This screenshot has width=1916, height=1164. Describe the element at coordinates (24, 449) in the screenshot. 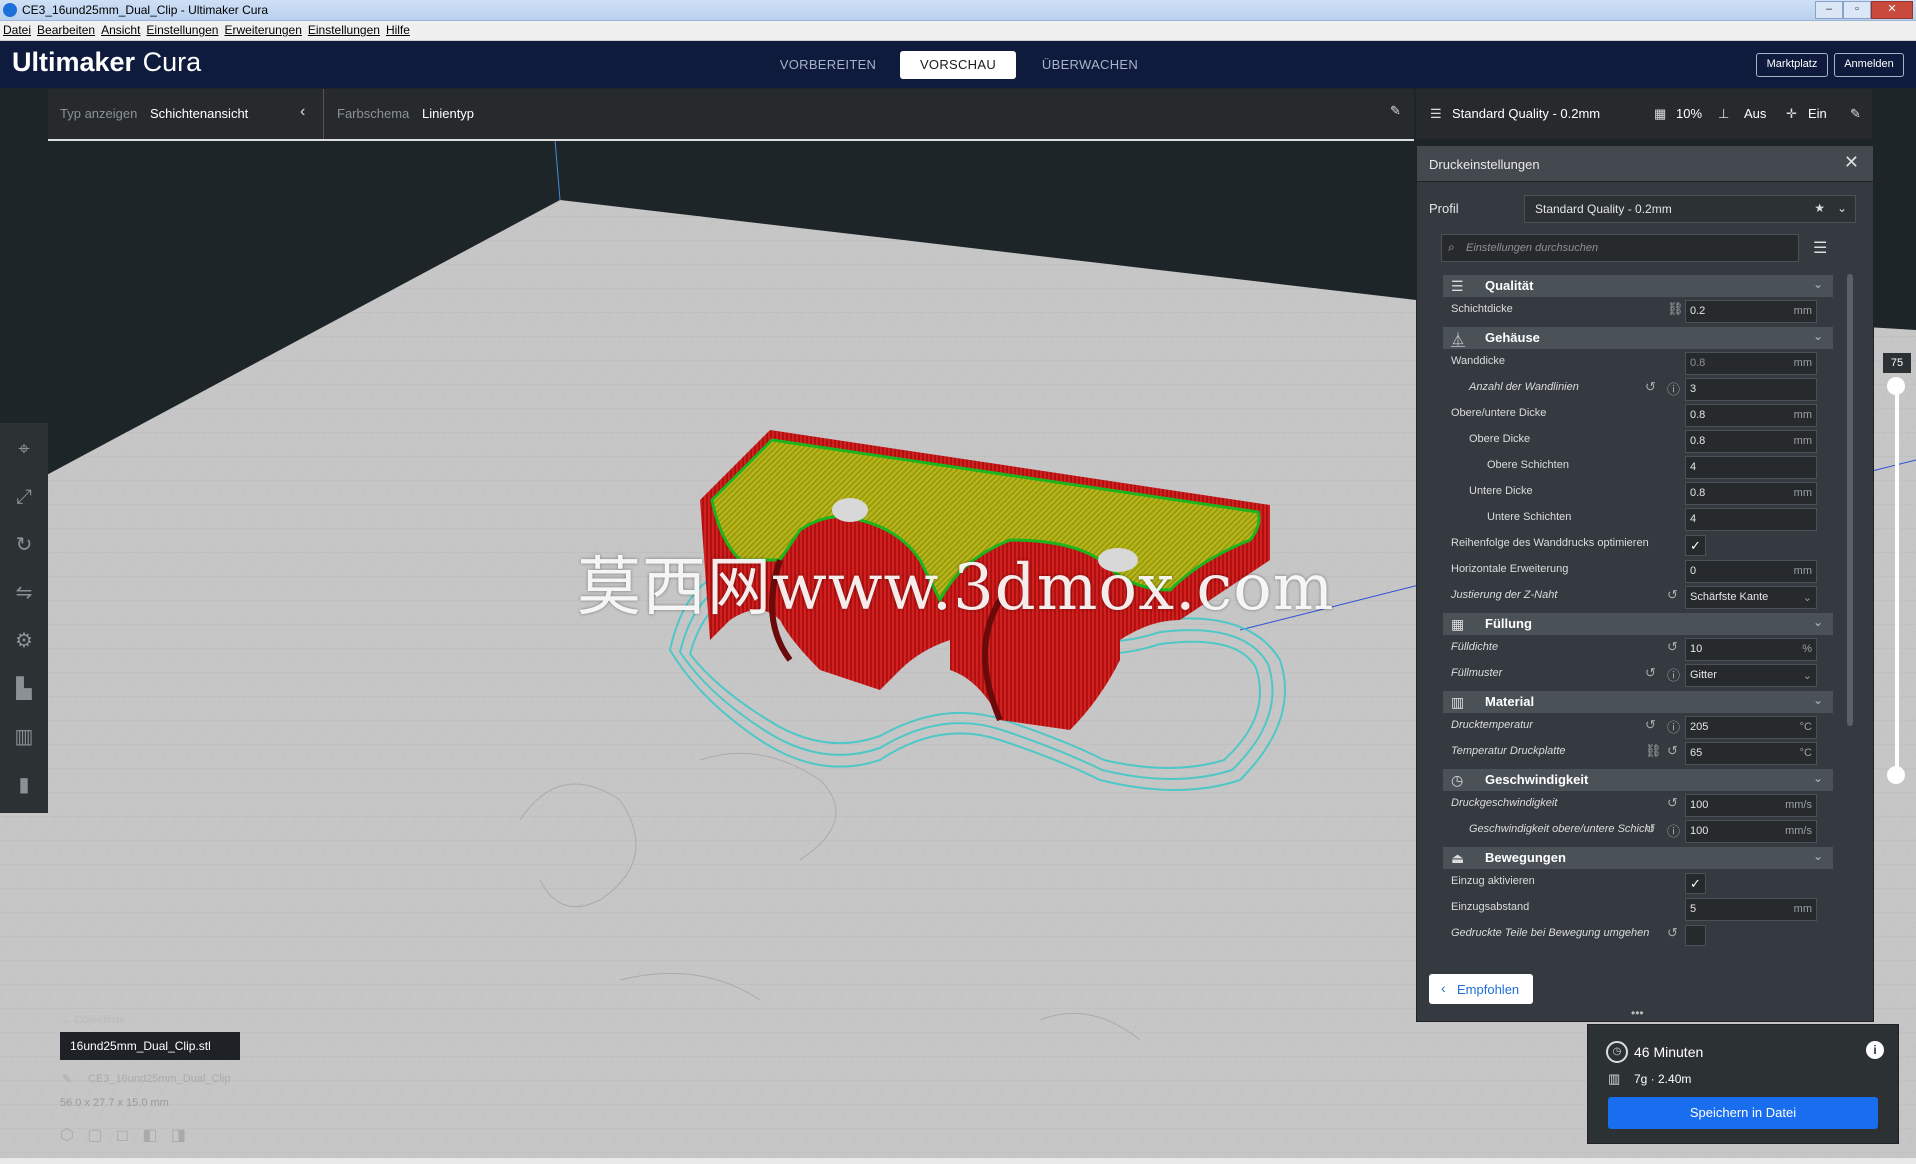

I see `move-tool-icon: ⌖` at that location.